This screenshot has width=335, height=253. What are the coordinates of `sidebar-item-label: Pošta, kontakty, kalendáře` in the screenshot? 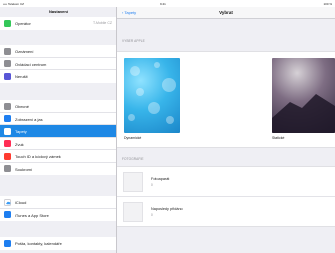 It's located at (38, 243).